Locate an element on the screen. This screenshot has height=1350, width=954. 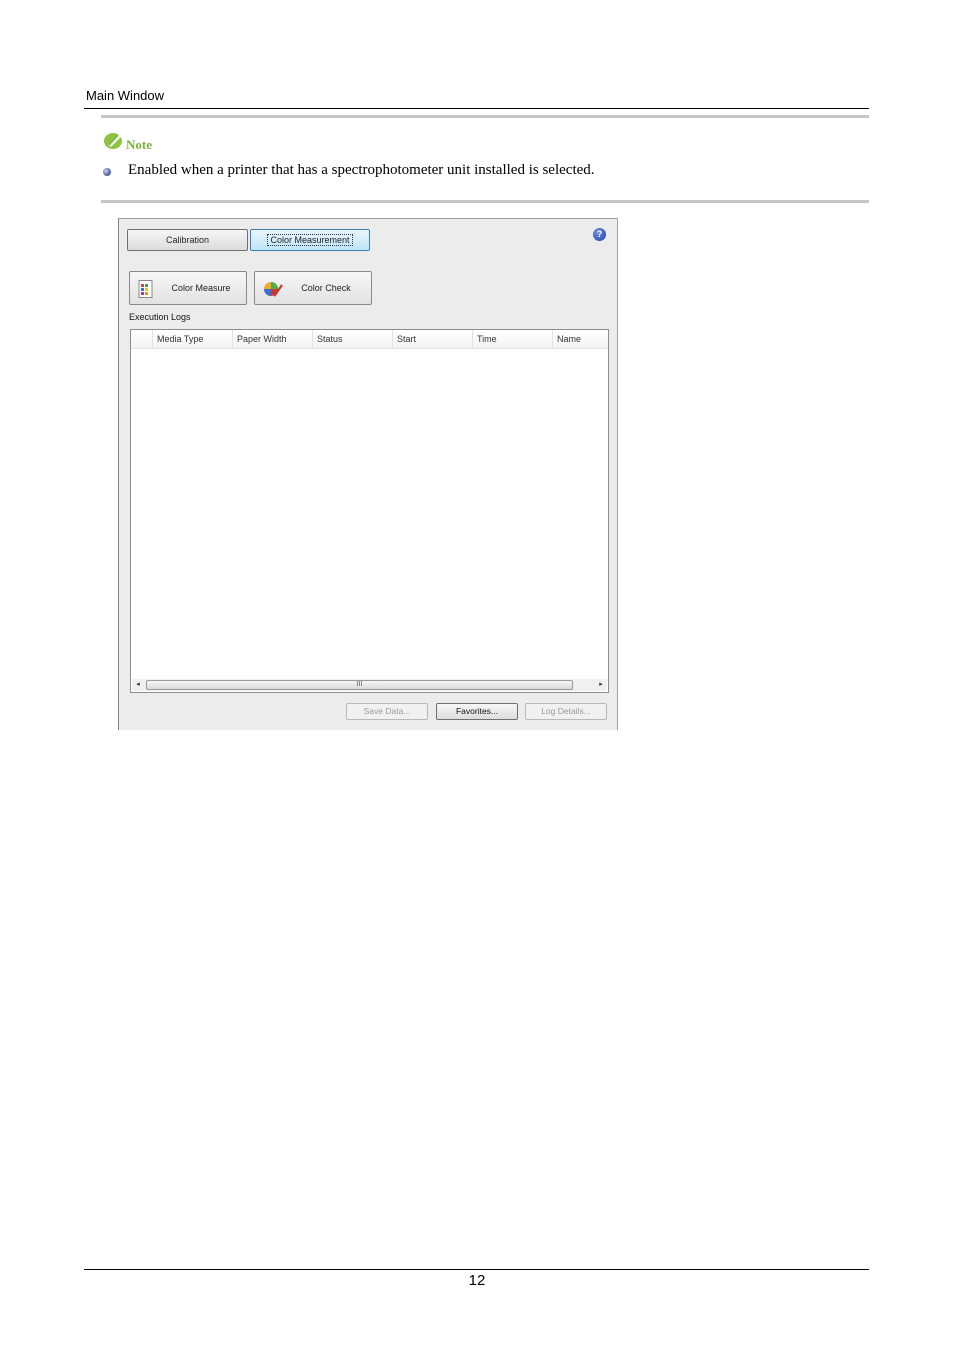
running-header: Main Window is located at coordinates (125, 95).